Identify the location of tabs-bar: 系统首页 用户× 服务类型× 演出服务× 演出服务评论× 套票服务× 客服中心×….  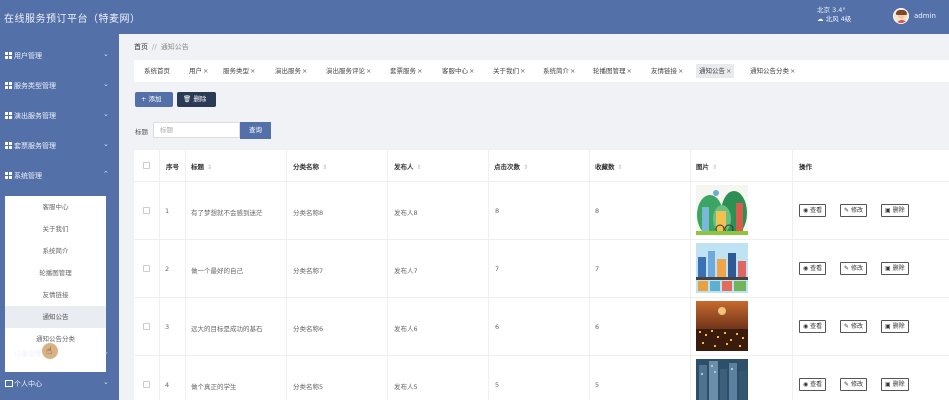
(541, 71).